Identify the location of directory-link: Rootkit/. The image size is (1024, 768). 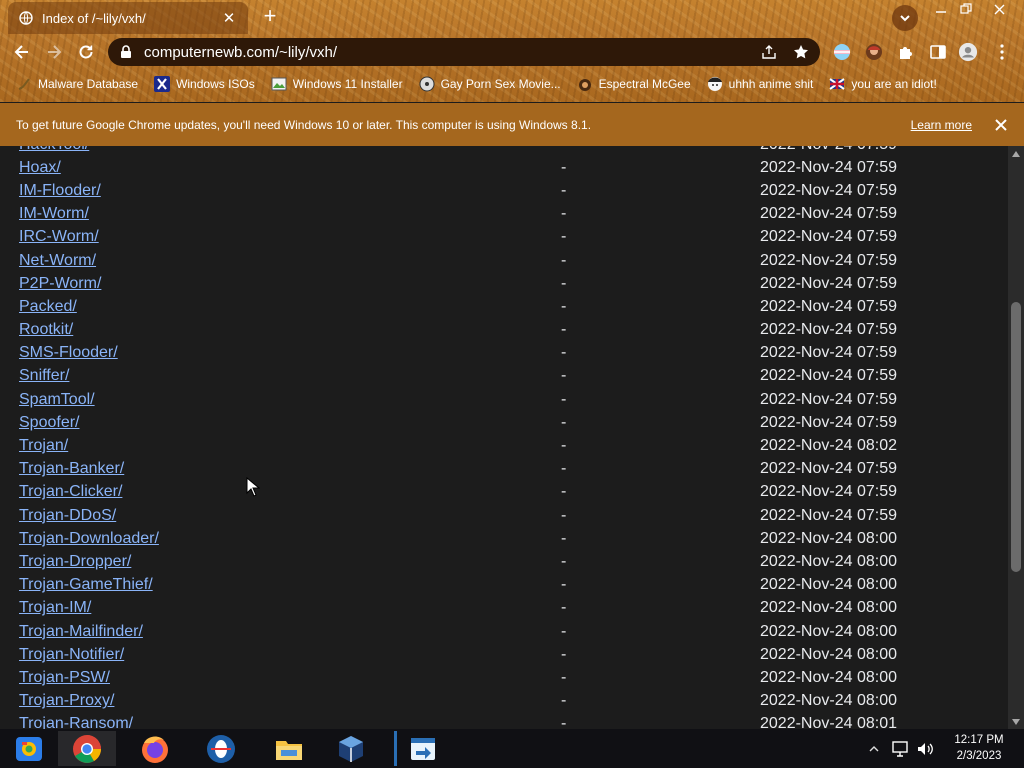
(46, 330).